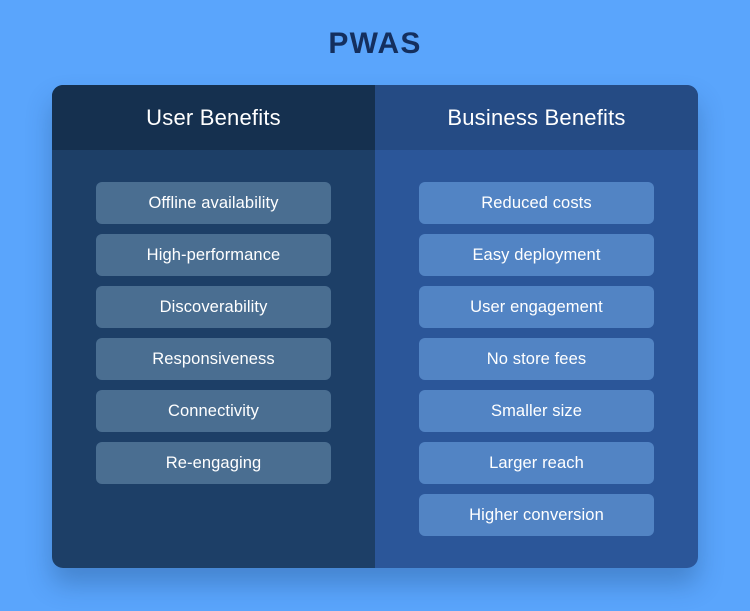 The image size is (750, 611). I want to click on benefit-pill-user: Discoverability, so click(213, 307).